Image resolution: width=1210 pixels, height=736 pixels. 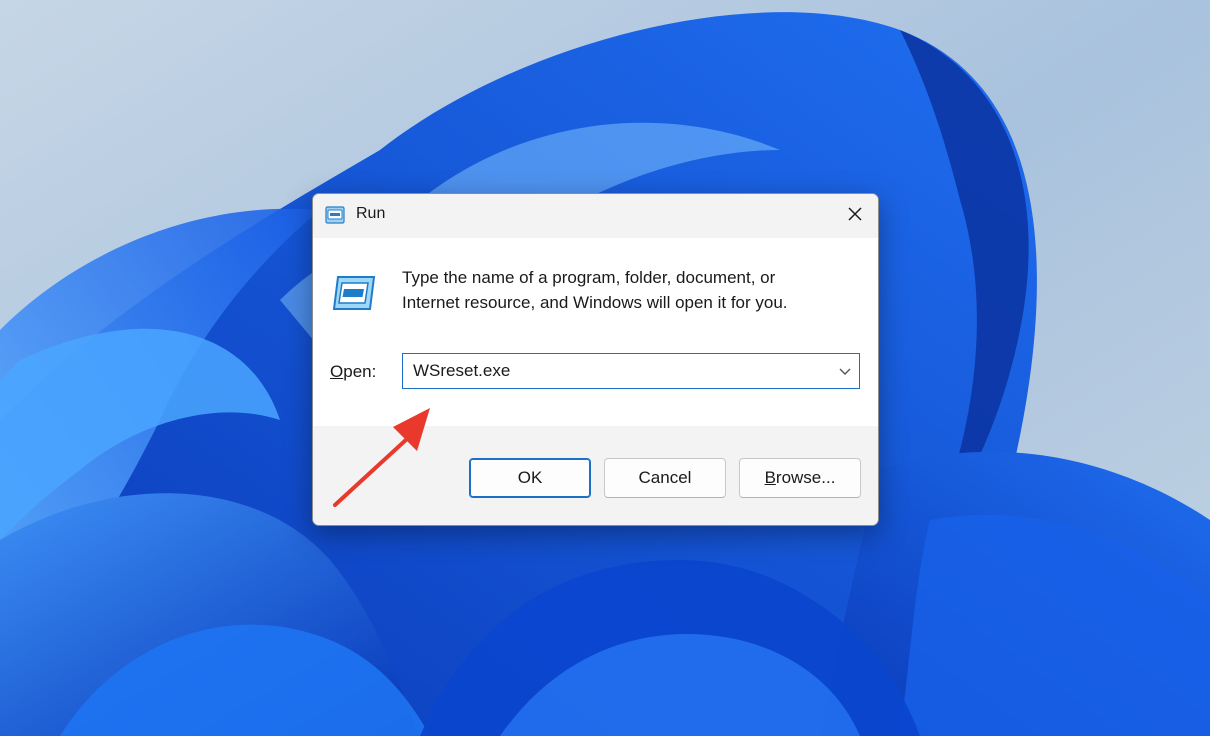 I want to click on window-title: Run, so click(x=371, y=213).